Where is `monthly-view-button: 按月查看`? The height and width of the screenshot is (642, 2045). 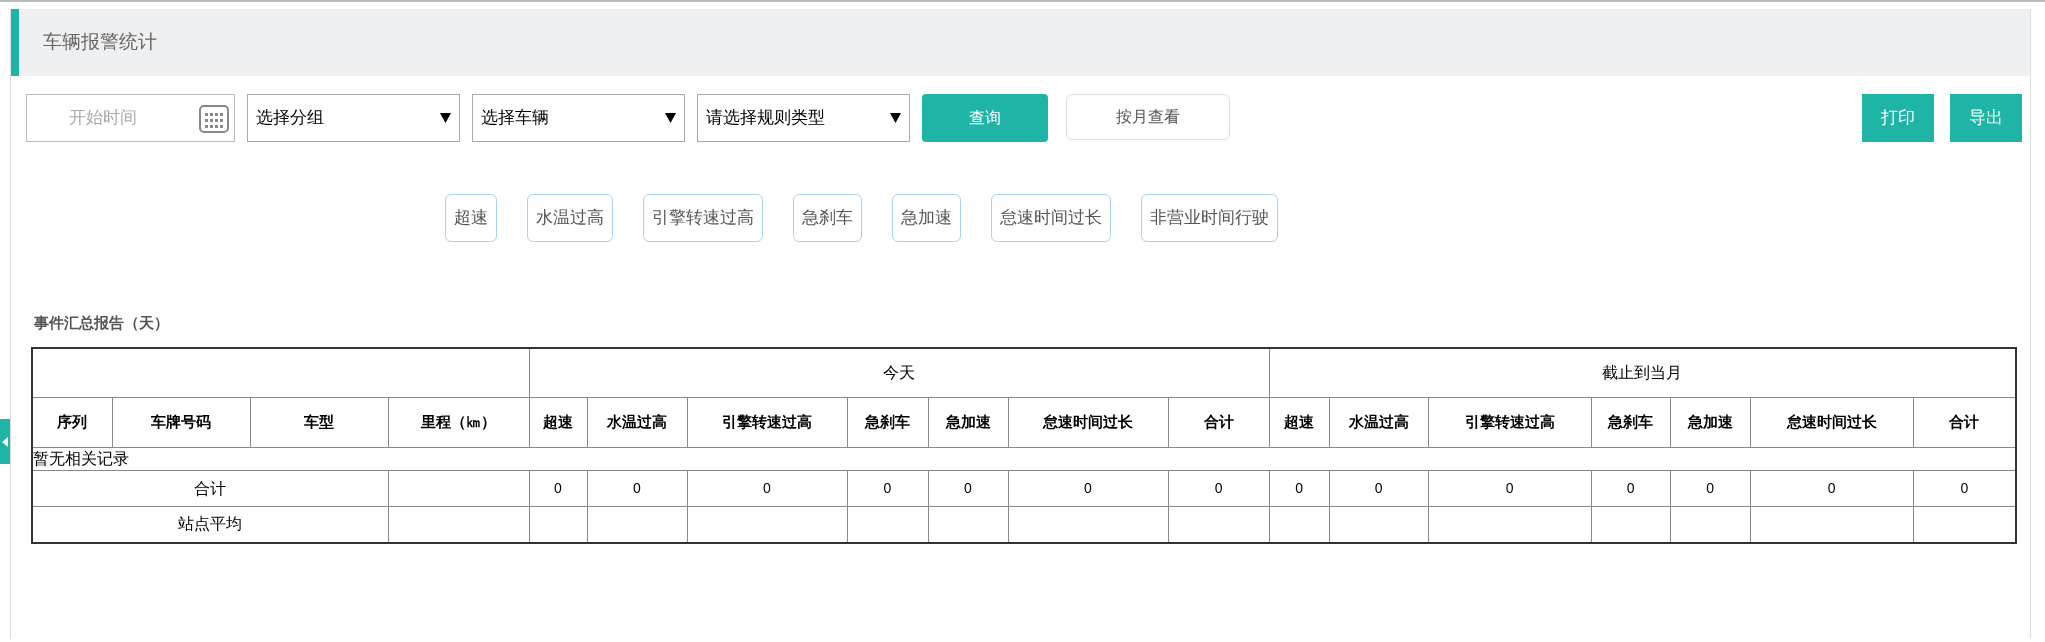 monthly-view-button: 按月查看 is located at coordinates (1148, 117).